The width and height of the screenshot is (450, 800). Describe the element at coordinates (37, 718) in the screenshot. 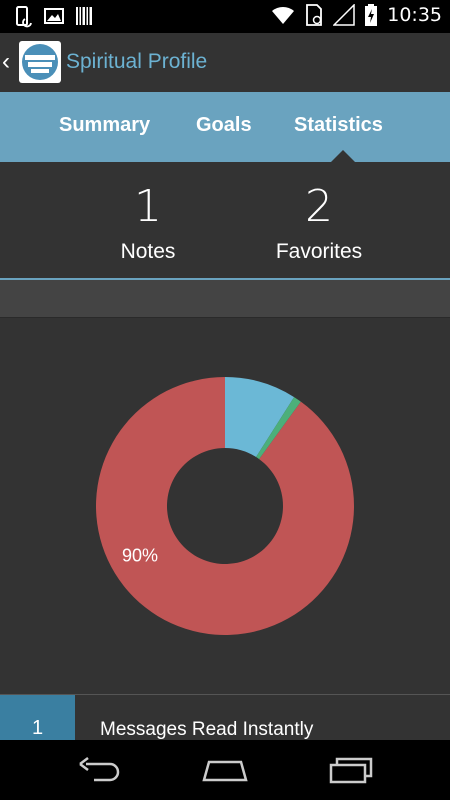

I see `row-count: 1` at that location.